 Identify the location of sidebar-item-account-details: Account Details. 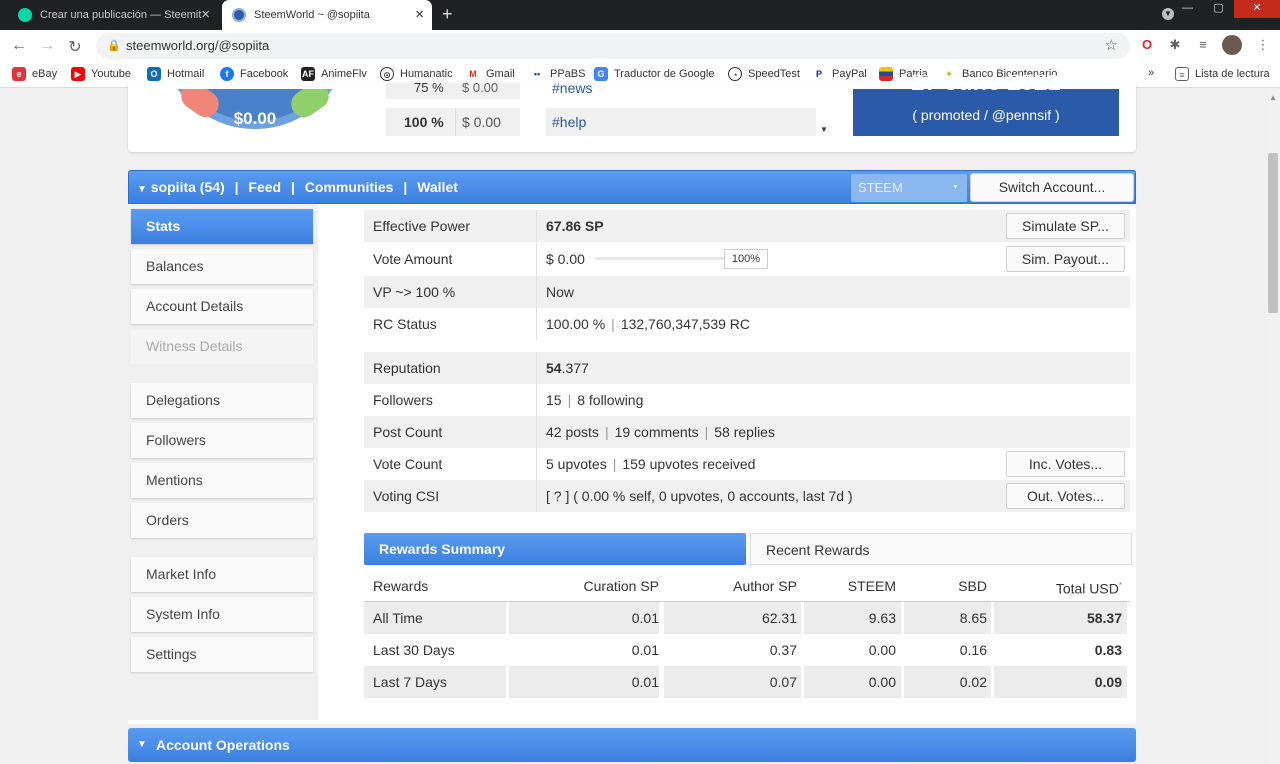
(222, 306).